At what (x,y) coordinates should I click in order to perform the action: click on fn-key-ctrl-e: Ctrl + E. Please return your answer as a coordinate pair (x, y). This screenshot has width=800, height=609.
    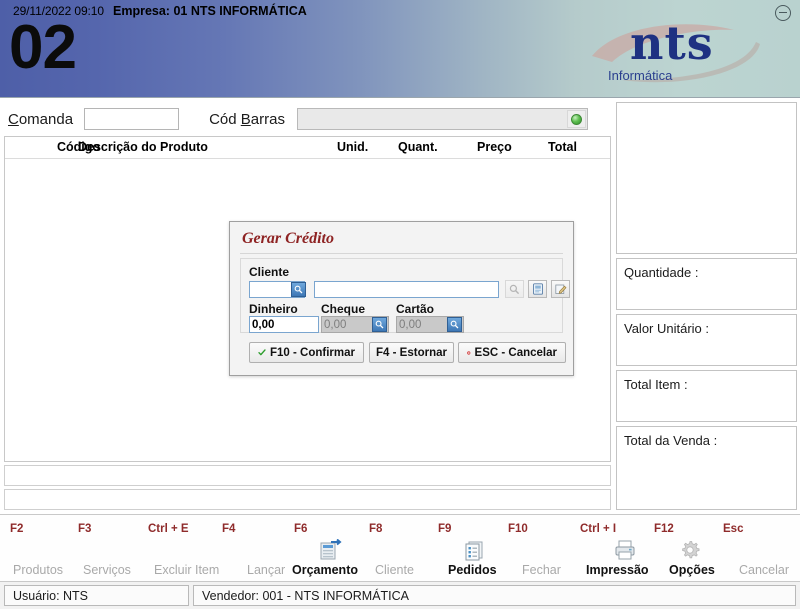
    Looking at the image, I should click on (168, 529).